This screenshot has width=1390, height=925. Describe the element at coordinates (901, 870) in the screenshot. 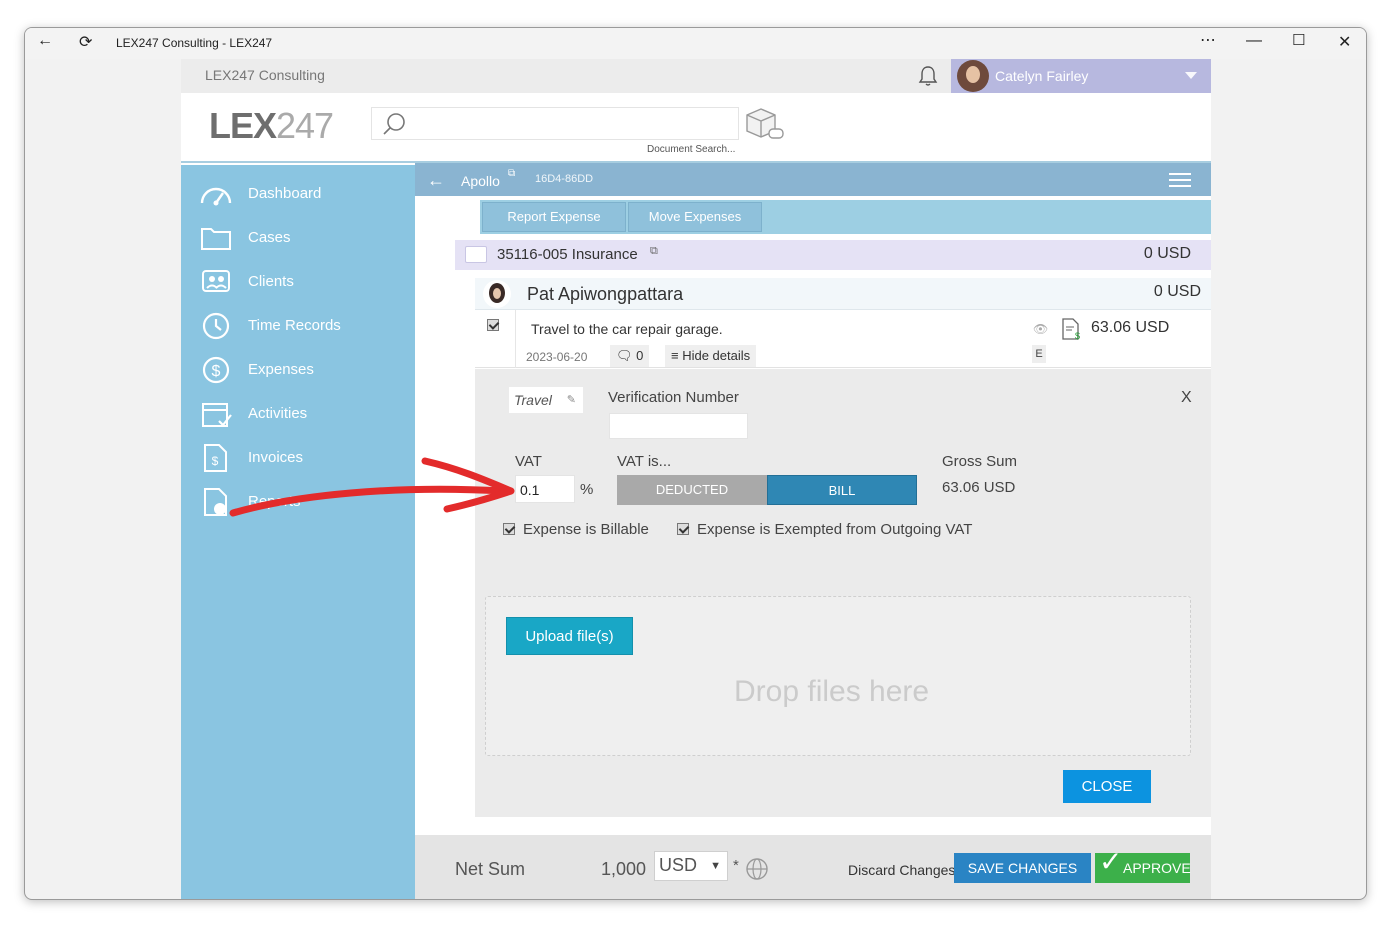

I see `discard-changes-link: Discard Changes` at that location.